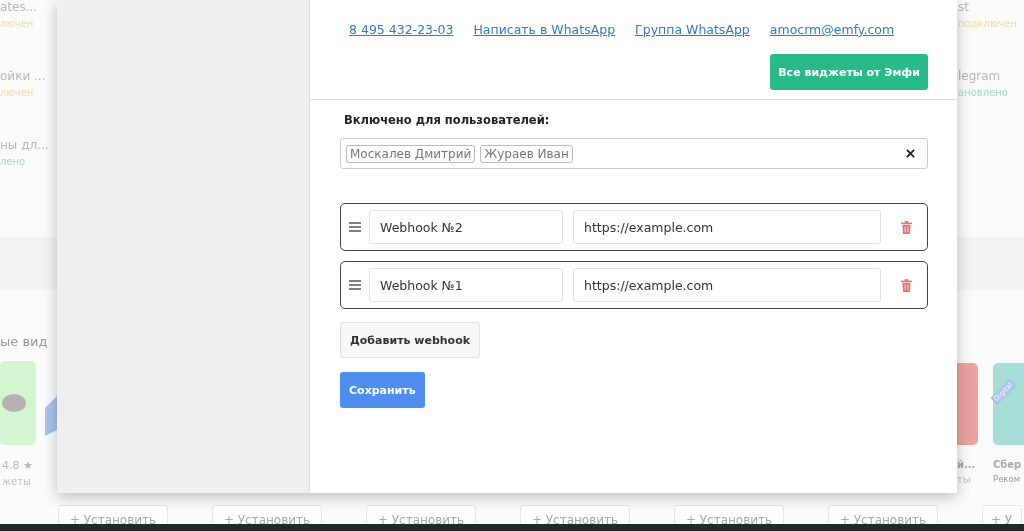 The width and height of the screenshot is (1024, 531). What do you see at coordinates (849, 72) in the screenshot?
I see `all-widgets-button: Все виджеты от Эмфи` at bounding box center [849, 72].